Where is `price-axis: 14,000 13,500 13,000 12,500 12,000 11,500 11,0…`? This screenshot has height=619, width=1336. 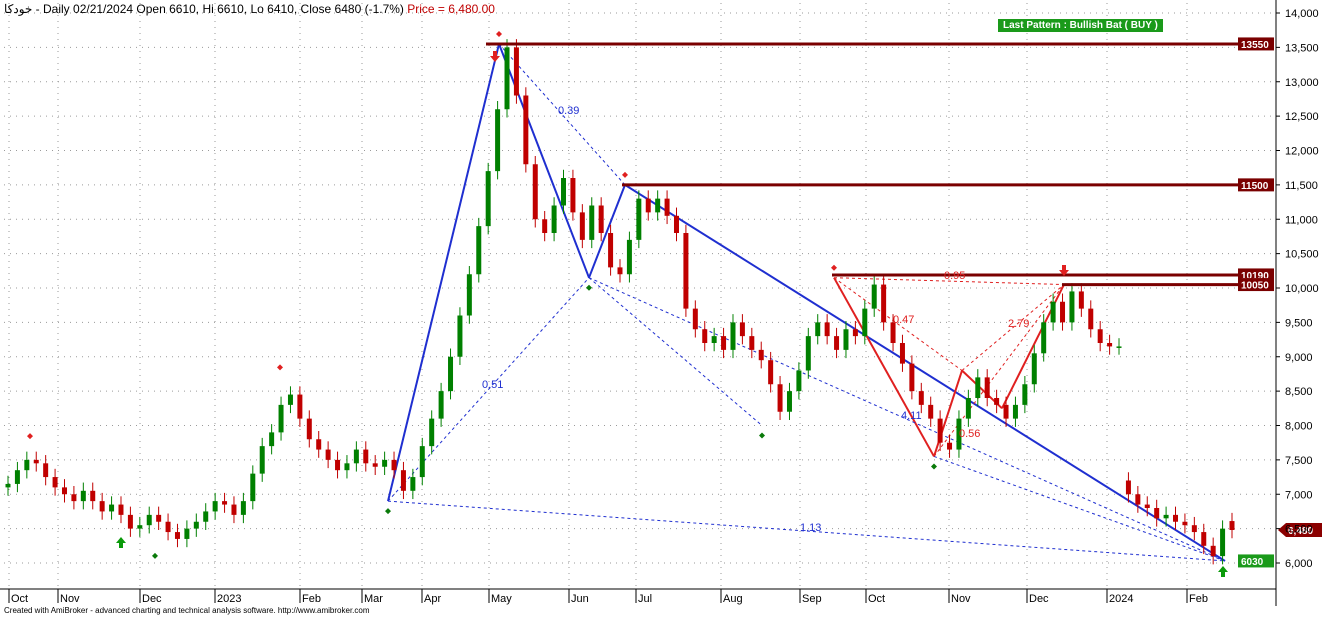
price-axis: 14,000 13,500 13,000 12,500 12,000 11,500 11,0… is located at coordinates (1297, 303).